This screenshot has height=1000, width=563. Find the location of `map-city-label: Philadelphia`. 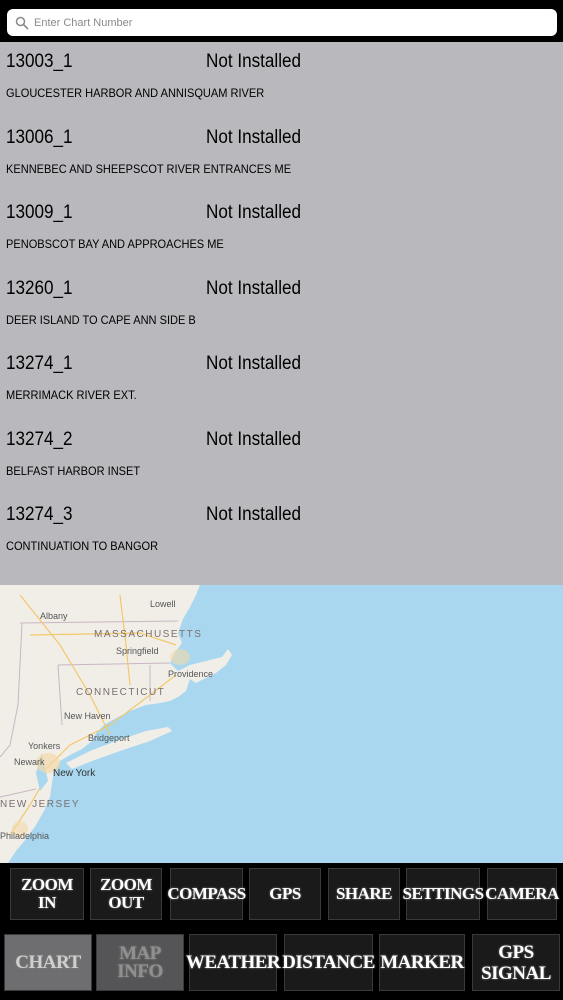

map-city-label: Philadelphia is located at coordinates (25, 836).